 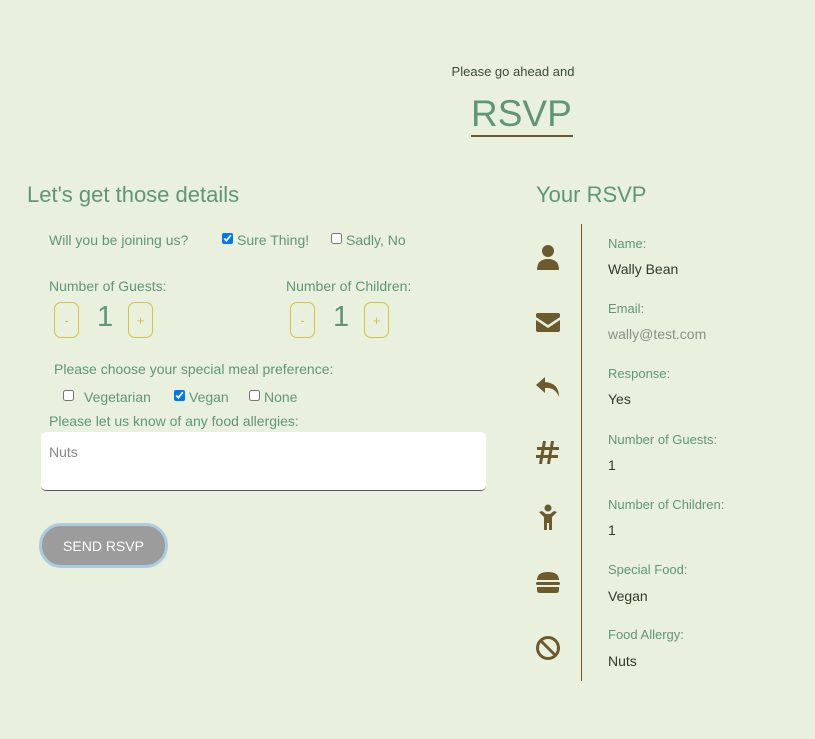 I want to click on vegetarian-label: Vegetarian, so click(x=117, y=397).